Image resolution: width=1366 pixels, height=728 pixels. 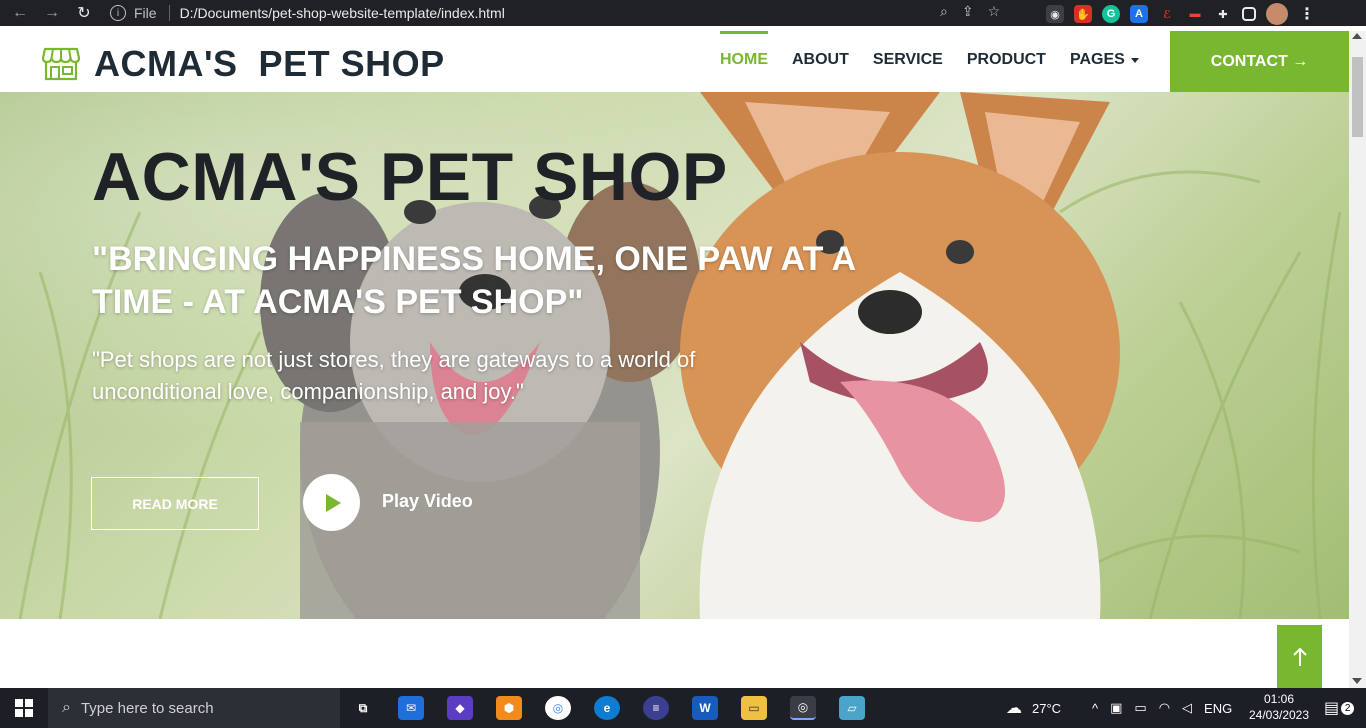 What do you see at coordinates (944, 11) in the screenshot?
I see `zoom-icon: ⌕` at bounding box center [944, 11].